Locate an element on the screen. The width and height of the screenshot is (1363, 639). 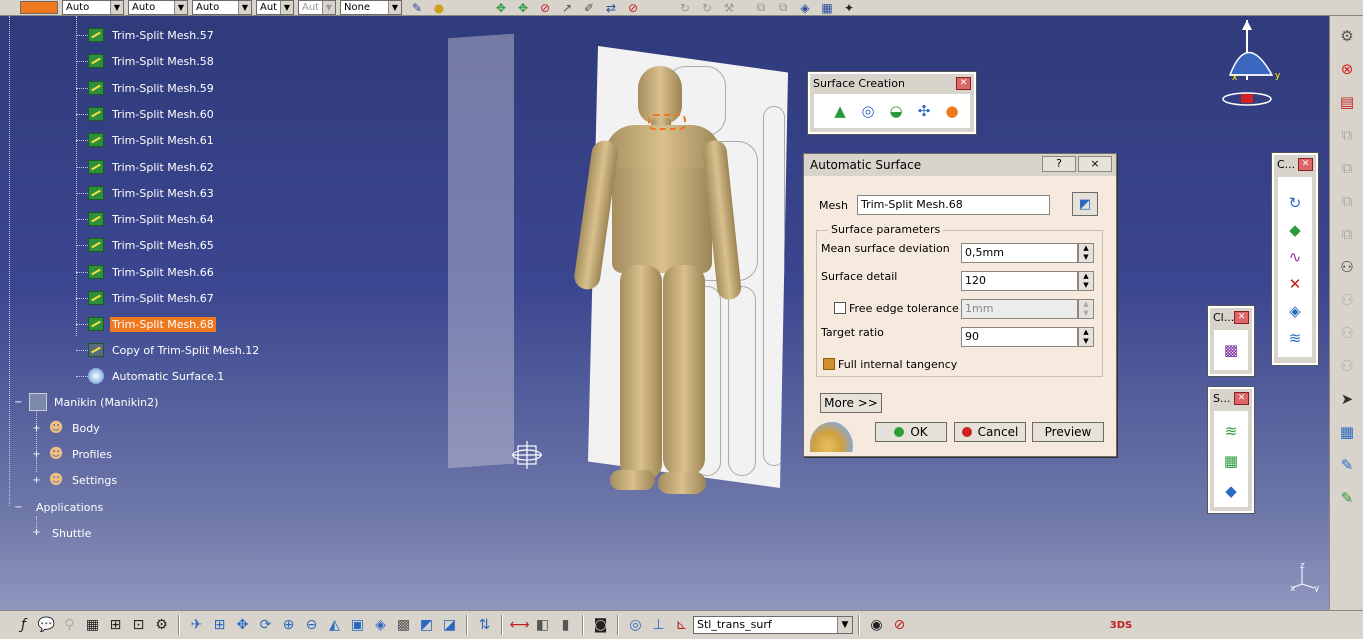
people-icon: ⚇ is located at coordinates (1347, 267).